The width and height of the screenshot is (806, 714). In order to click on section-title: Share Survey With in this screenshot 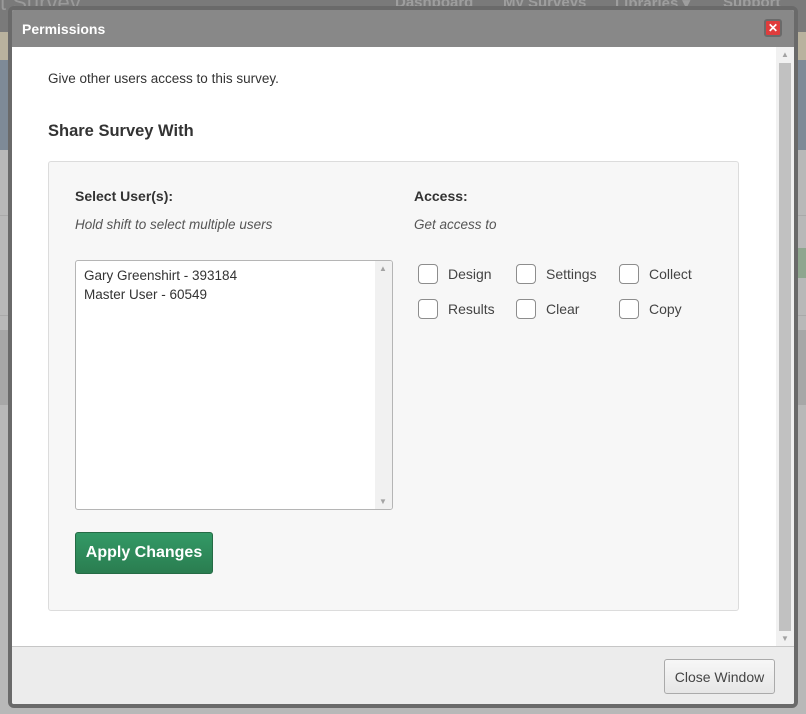, I will do `click(121, 131)`.